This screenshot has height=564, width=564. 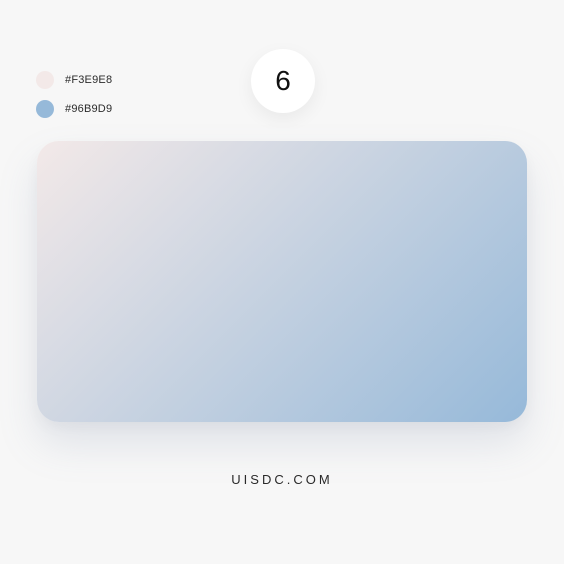 What do you see at coordinates (282, 479) in the screenshot?
I see `site-watermark: UISDC.COM` at bounding box center [282, 479].